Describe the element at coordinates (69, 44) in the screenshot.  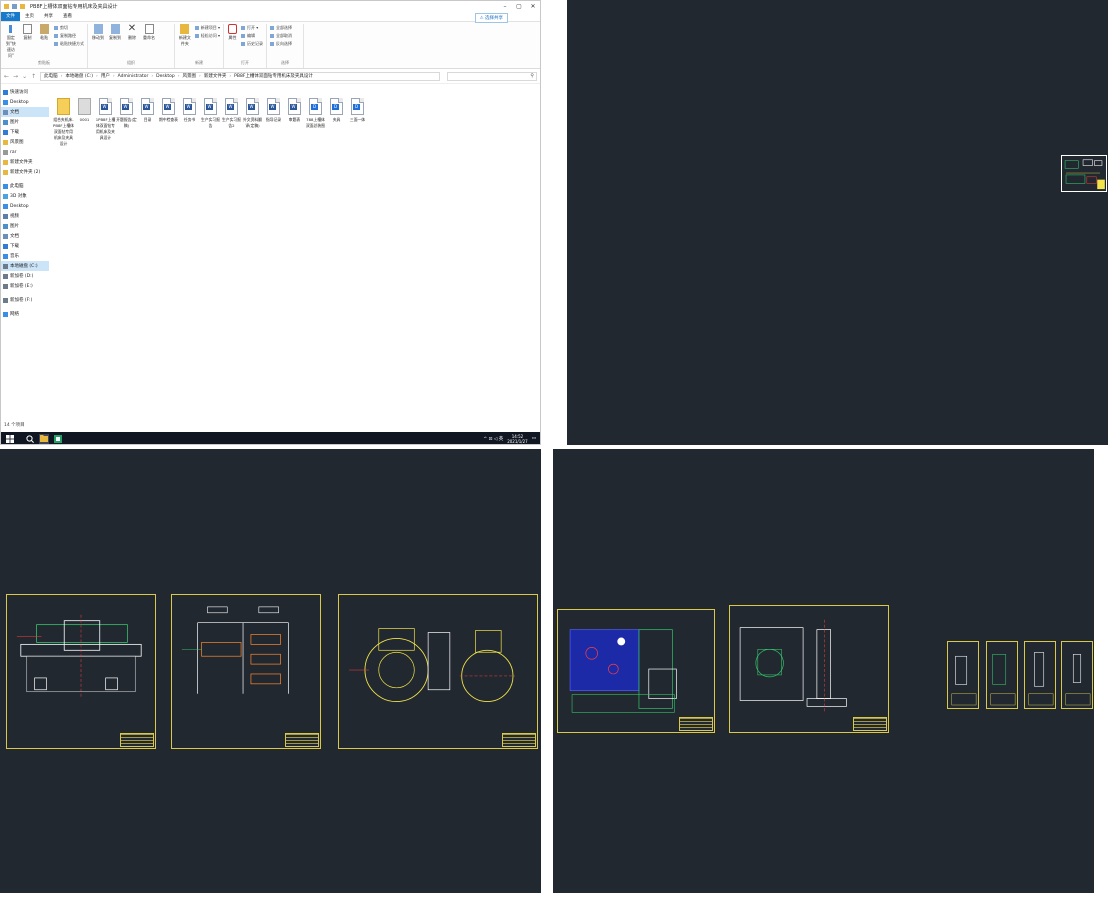
I see `paste-shortcut-button: 粘贴快捷方式` at that location.